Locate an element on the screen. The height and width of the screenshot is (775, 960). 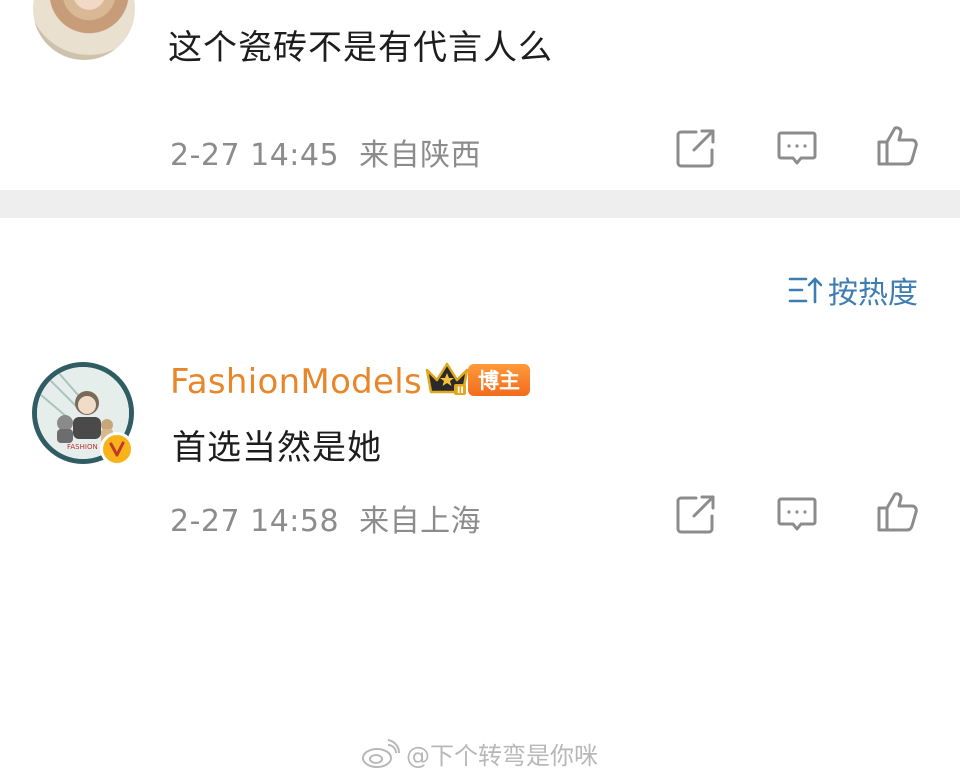
svg-text: II is located at coordinates (460, 391).